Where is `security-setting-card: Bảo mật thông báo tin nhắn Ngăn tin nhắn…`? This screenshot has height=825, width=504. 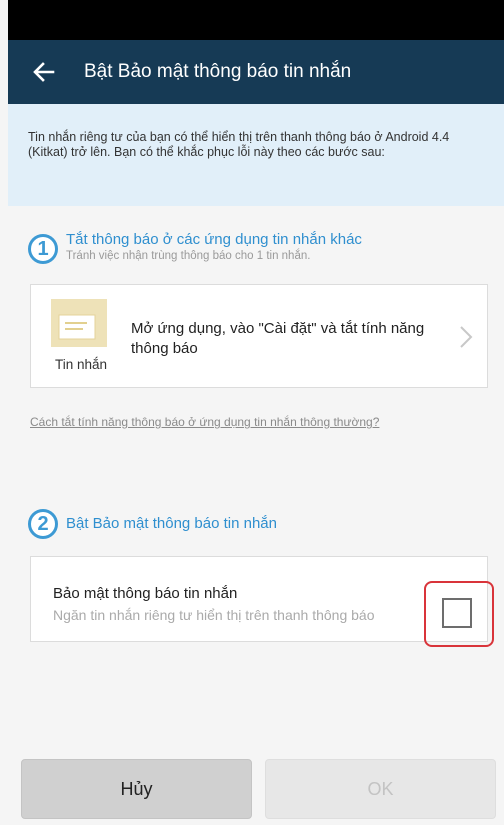 security-setting-card: Bảo mật thông báo tin nhắn Ngăn tin nhắn… is located at coordinates (259, 599).